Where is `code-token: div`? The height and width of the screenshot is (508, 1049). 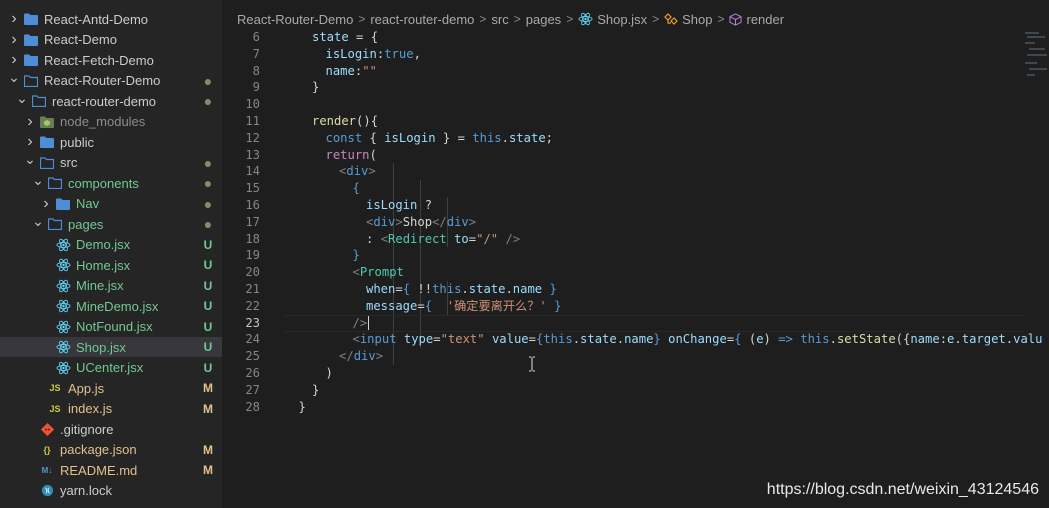 code-token: div is located at coordinates (384, 221).